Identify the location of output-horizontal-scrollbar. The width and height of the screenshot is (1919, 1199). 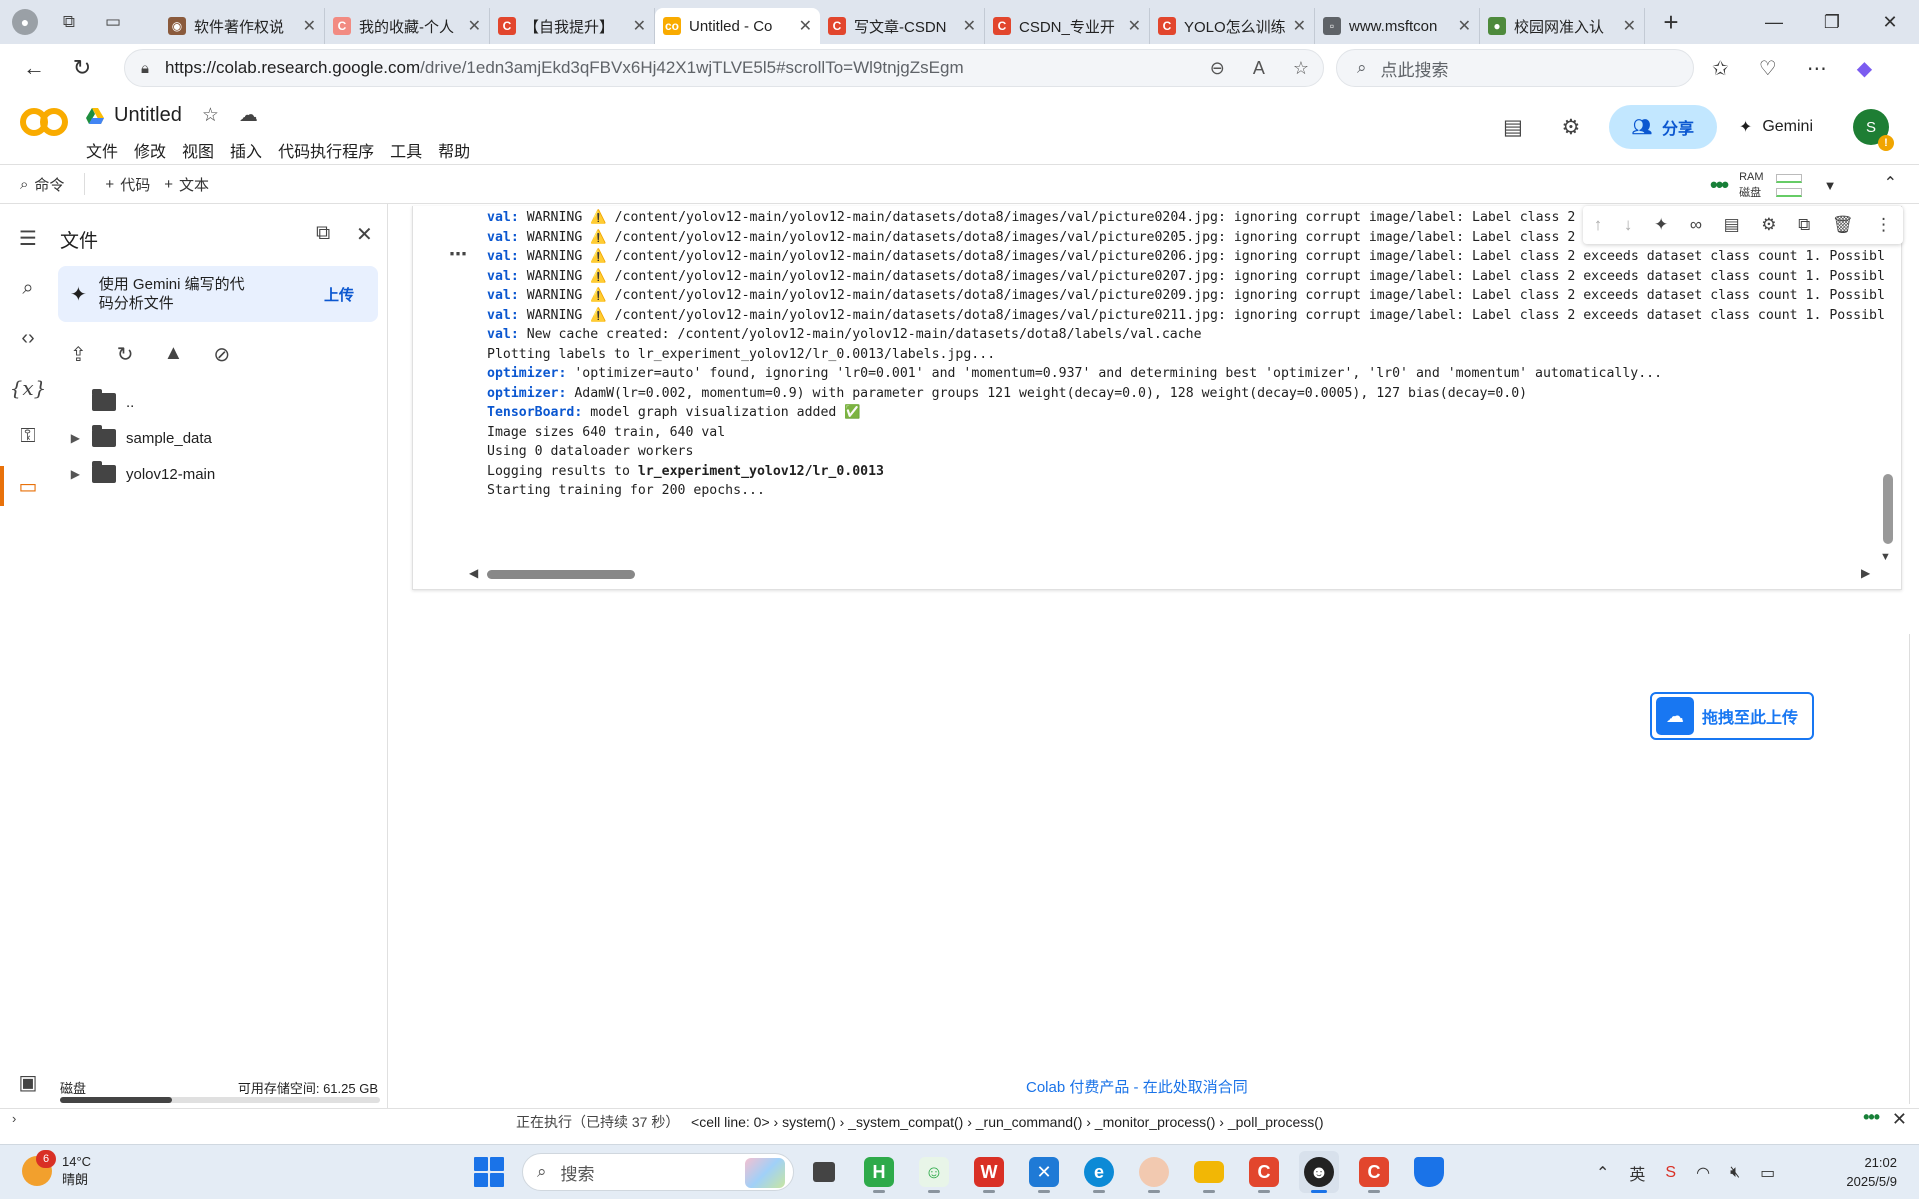
(561, 574).